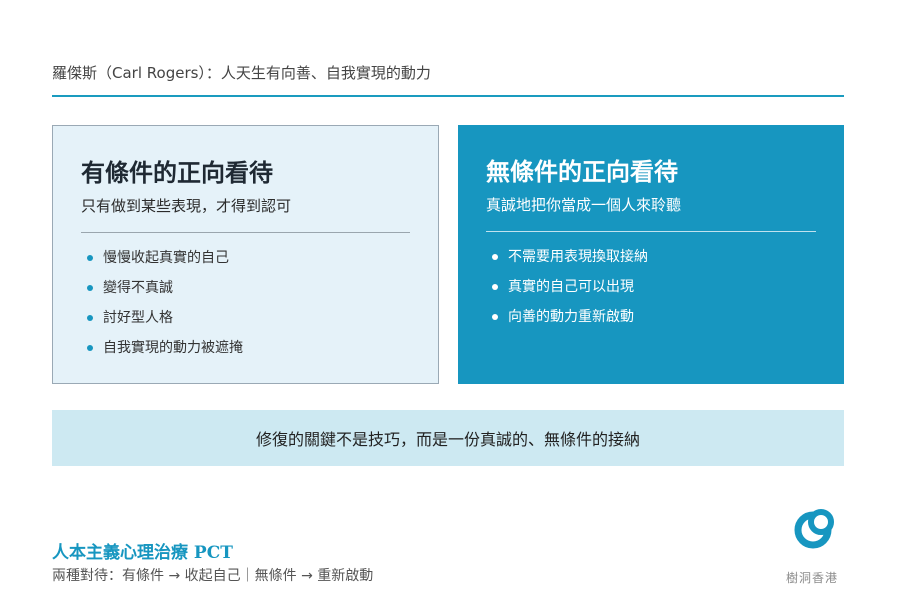  What do you see at coordinates (584, 205) in the screenshot?
I see `card-subtitle: 真誠地把你當成一個人來聆聽` at bounding box center [584, 205].